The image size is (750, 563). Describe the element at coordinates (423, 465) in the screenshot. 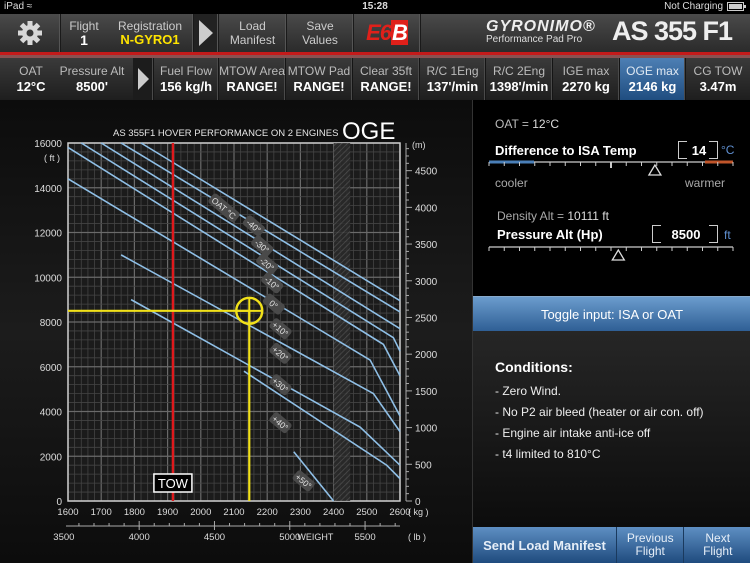

I see `m-tick-label: 500` at that location.